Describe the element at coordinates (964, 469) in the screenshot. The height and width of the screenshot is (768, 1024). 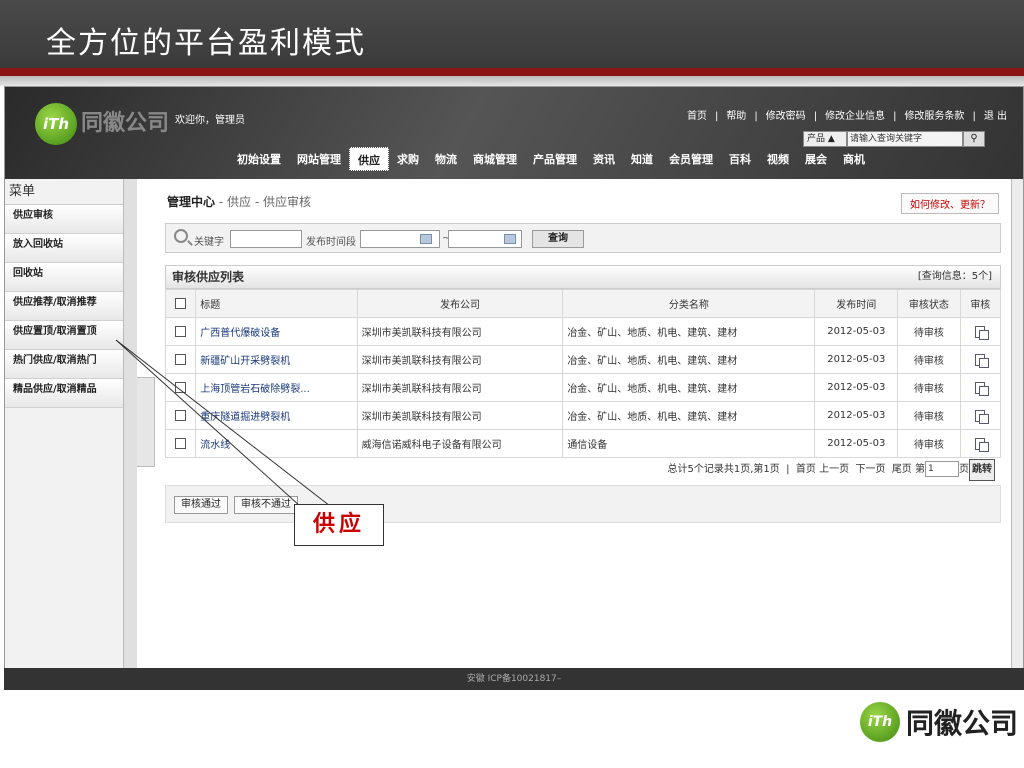
I see `pager-page-suffix: 页` at that location.